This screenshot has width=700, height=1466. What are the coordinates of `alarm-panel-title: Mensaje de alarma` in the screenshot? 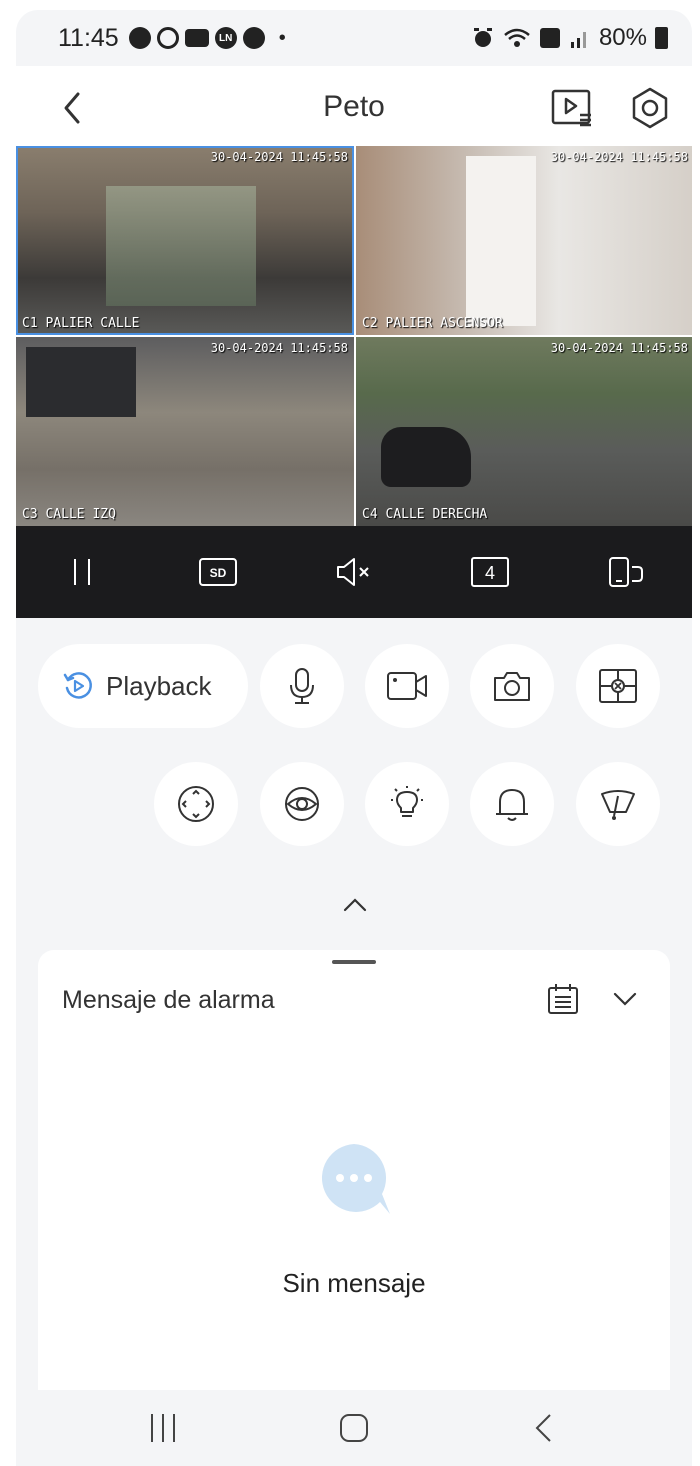 It's located at (168, 1000).